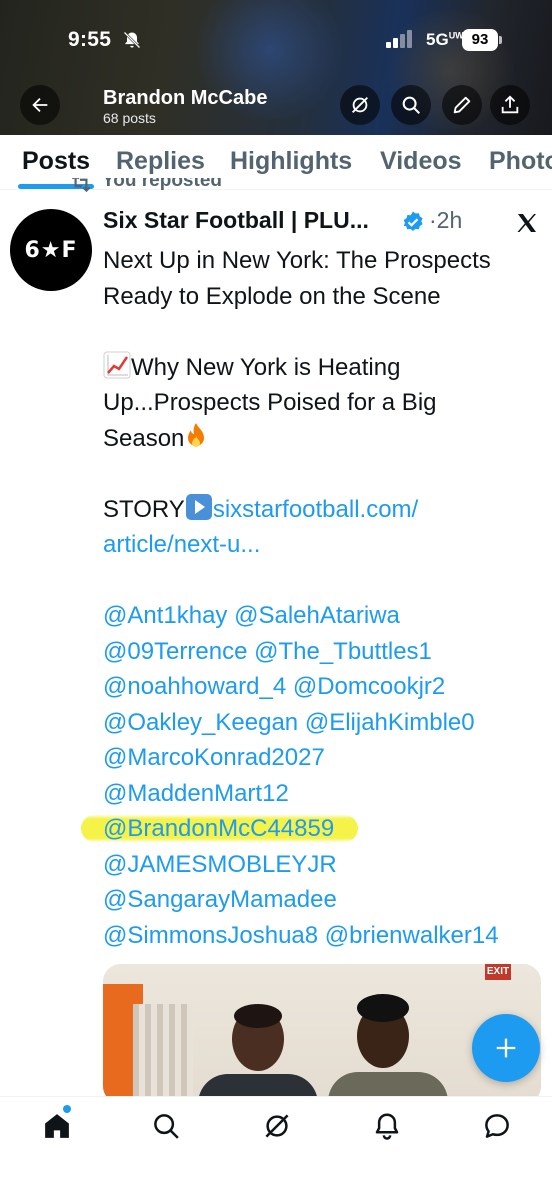 Image resolution: width=552 pixels, height=1200 pixels. I want to click on mentions-line: @Oakley_Keegan @ElijahKimble0, so click(323, 723).